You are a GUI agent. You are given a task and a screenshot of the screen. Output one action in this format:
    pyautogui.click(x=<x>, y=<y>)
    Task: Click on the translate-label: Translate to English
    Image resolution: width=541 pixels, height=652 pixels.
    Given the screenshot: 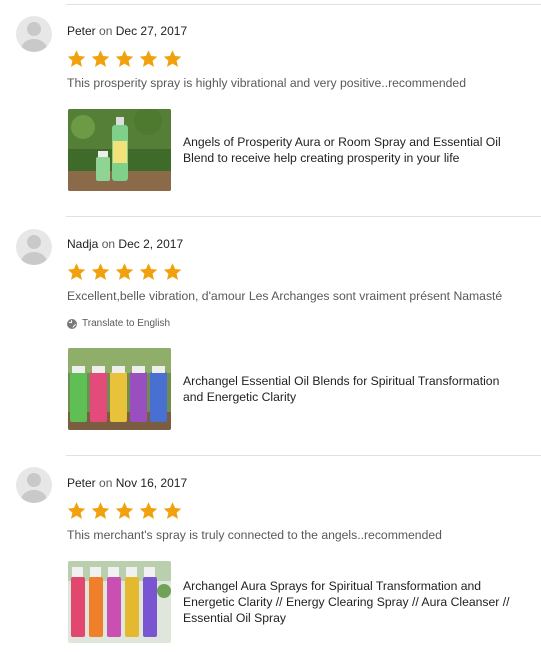 What is the action you would take?
    pyautogui.click(x=126, y=323)
    